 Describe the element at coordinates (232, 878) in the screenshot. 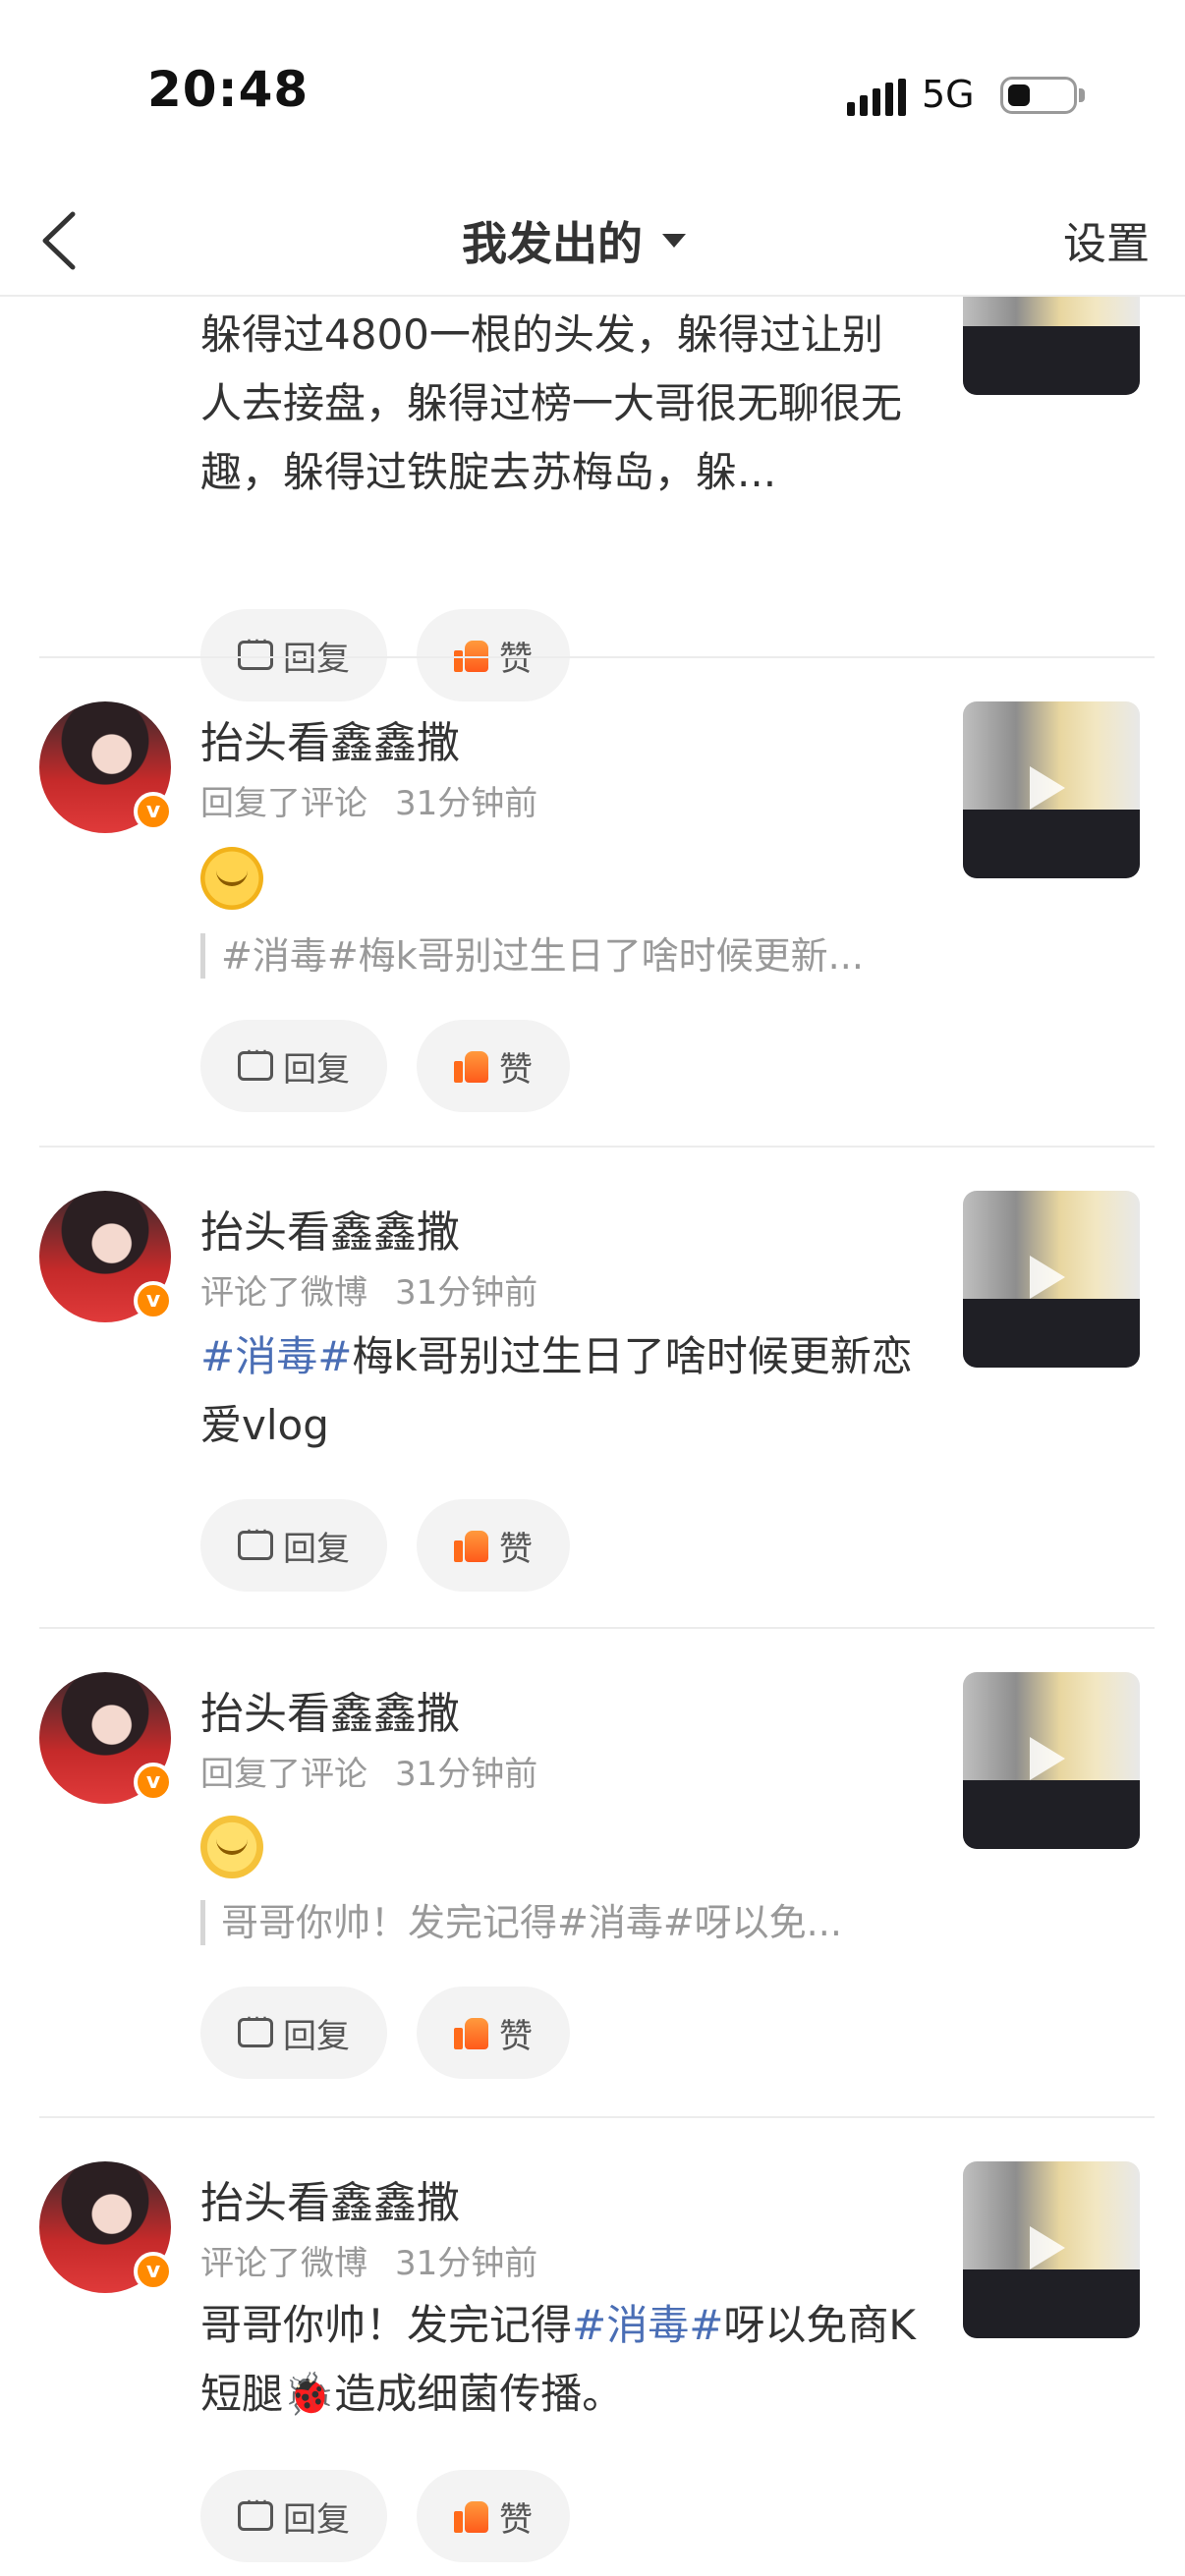

I see `star-emoji-icon` at that location.